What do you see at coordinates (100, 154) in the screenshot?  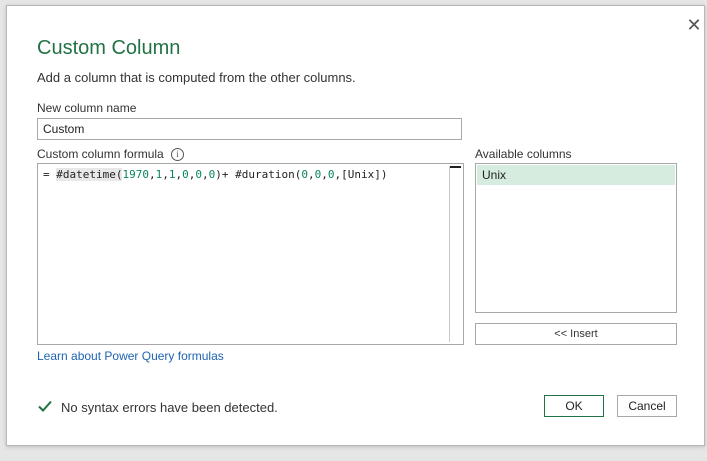 I see `formula-label: Custom column formula` at bounding box center [100, 154].